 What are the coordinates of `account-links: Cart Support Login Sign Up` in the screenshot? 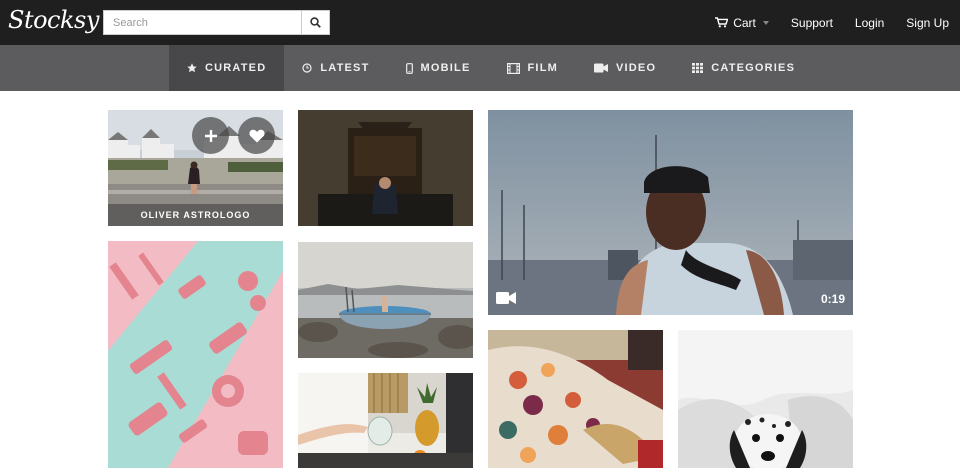 It's located at (832, 22).